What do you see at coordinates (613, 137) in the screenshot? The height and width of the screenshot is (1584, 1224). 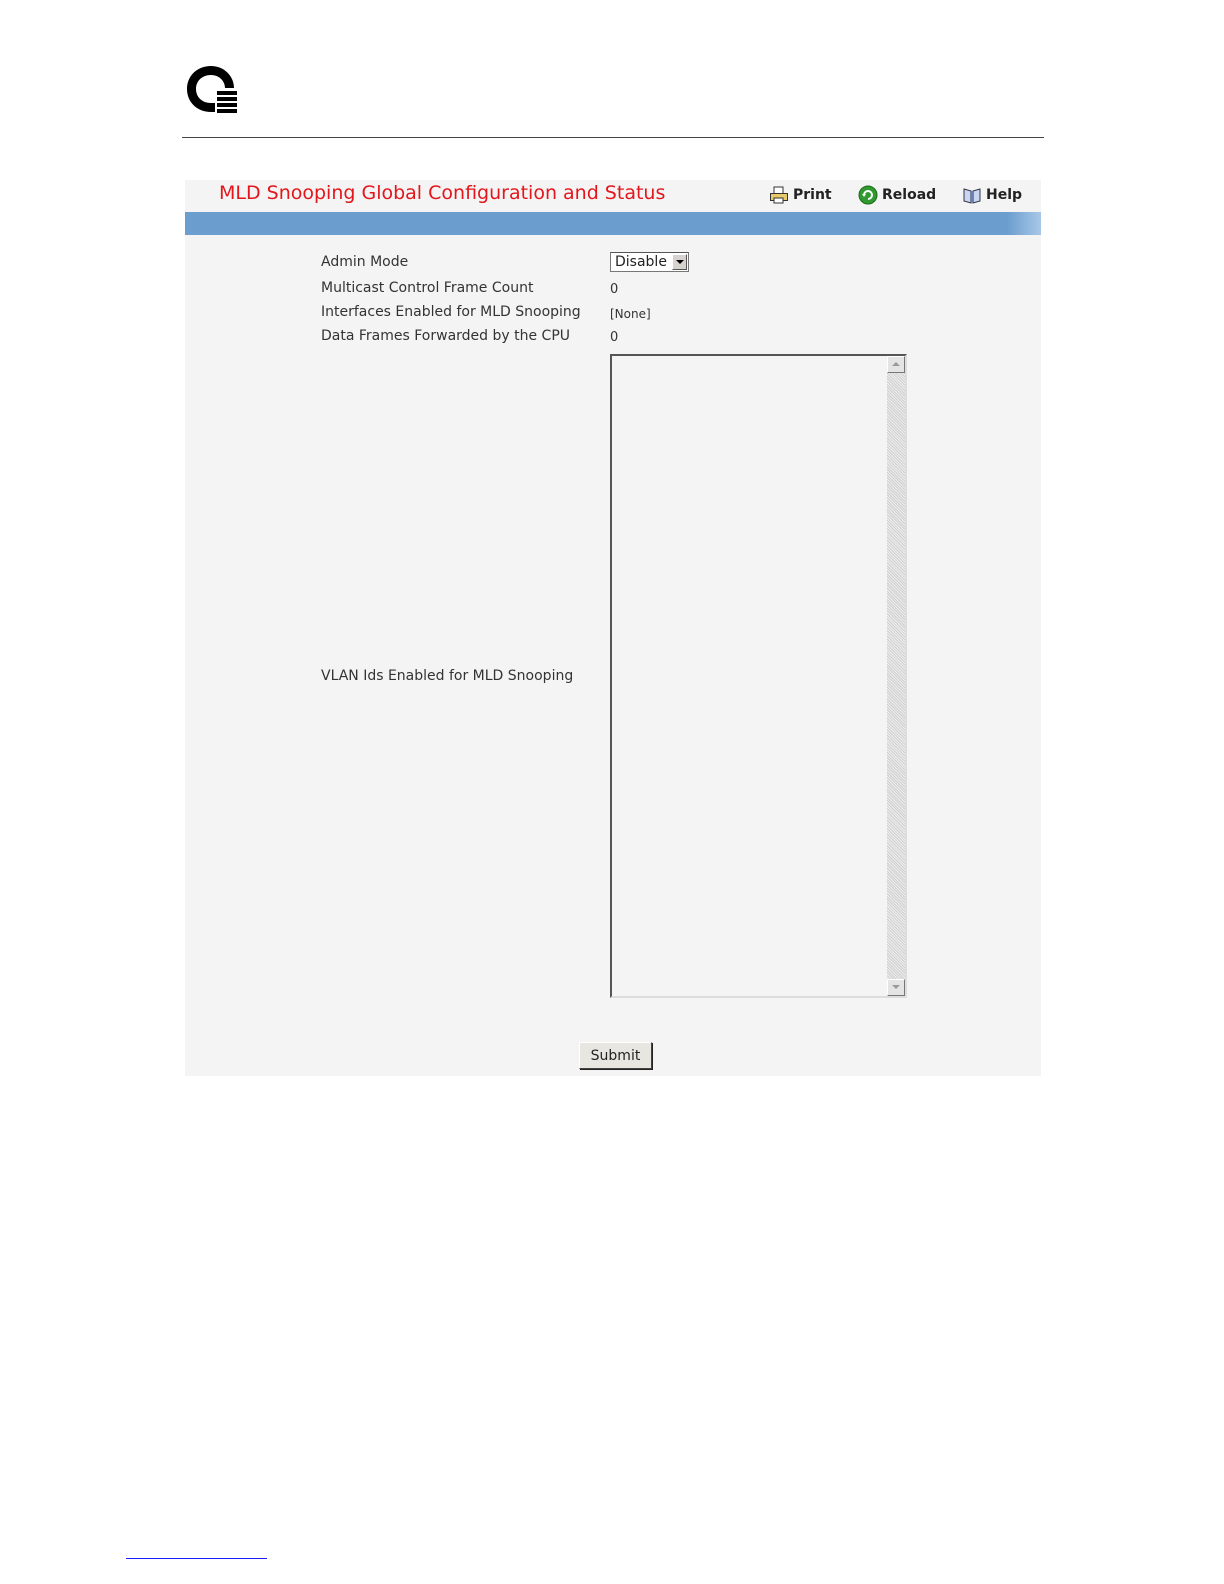 I see `header-divider` at bounding box center [613, 137].